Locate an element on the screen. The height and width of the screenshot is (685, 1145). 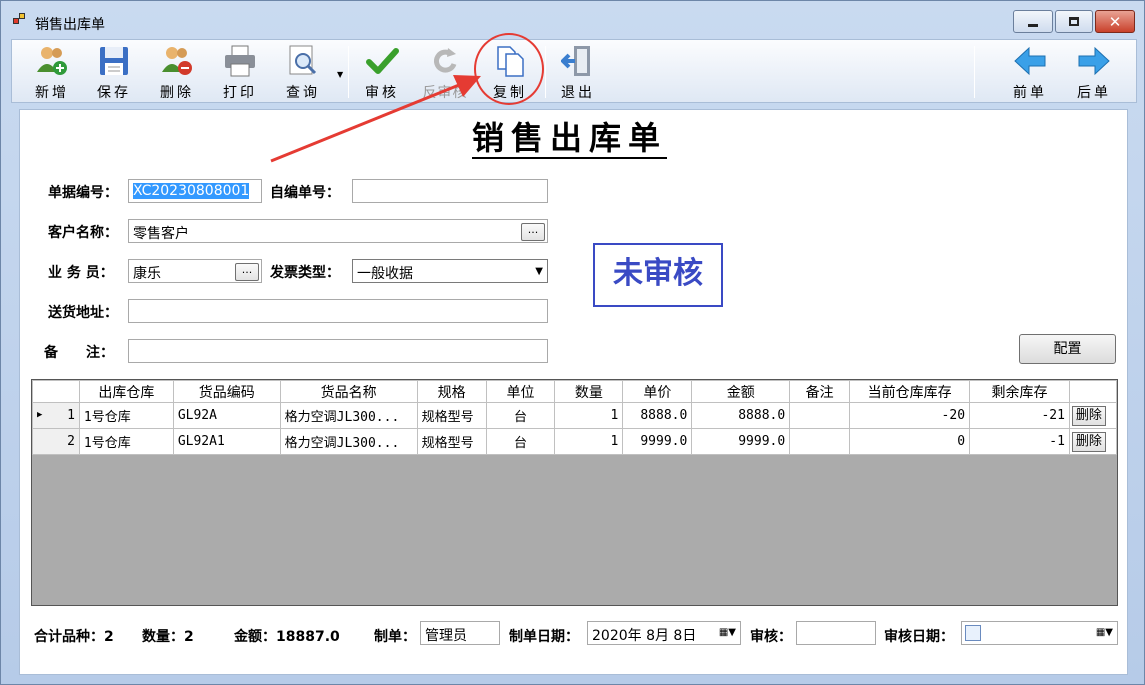
column-header: 货品编码 is located at coordinates (226, 391).